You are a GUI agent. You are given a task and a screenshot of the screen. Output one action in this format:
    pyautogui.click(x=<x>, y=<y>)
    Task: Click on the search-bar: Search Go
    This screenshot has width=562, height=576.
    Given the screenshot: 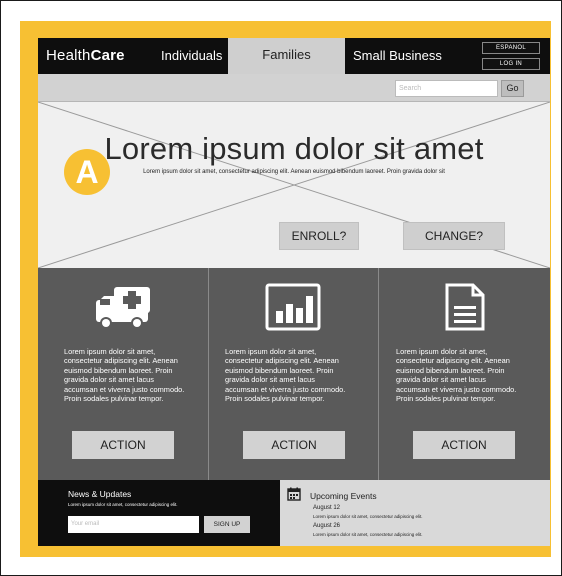 What is the action you would take?
    pyautogui.click(x=294, y=88)
    